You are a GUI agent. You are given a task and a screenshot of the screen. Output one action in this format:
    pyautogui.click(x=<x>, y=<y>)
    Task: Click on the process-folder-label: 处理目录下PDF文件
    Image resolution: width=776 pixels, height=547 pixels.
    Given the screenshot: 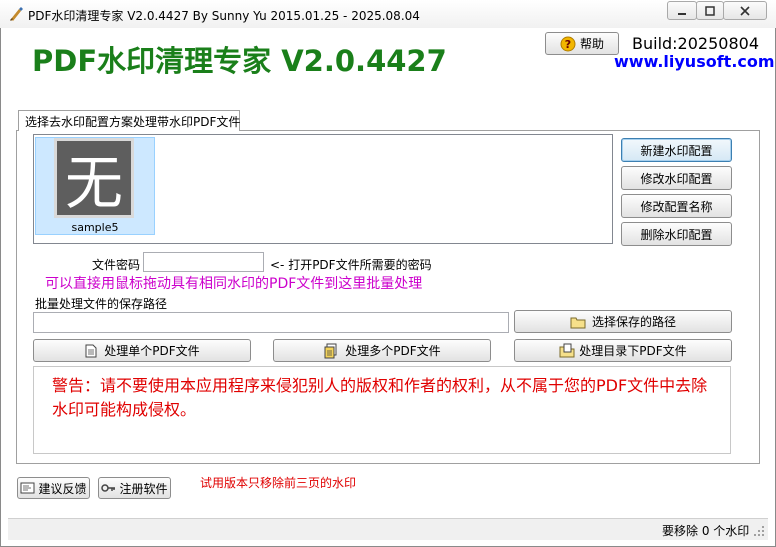 What is the action you would take?
    pyautogui.click(x=633, y=351)
    